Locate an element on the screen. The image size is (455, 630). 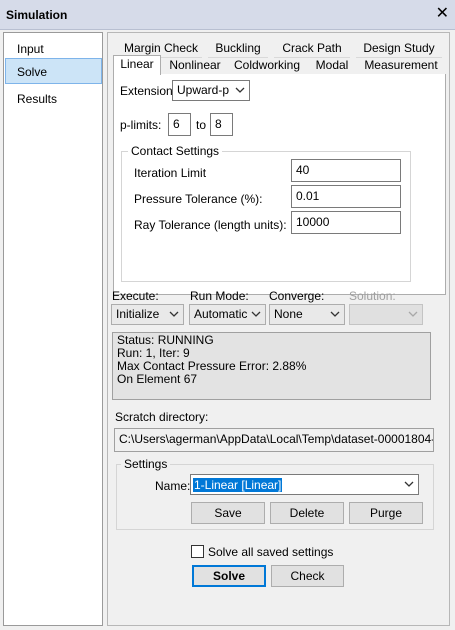
settings-name-select: 1-Linear [Linear] is located at coordinates (304, 484).